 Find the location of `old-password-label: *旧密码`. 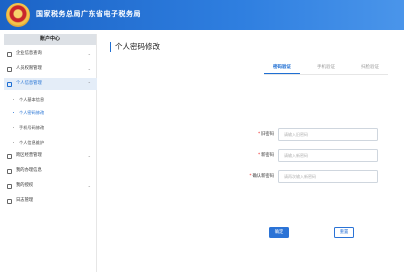

old-password-label: *旧密码 is located at coordinates (265, 134).